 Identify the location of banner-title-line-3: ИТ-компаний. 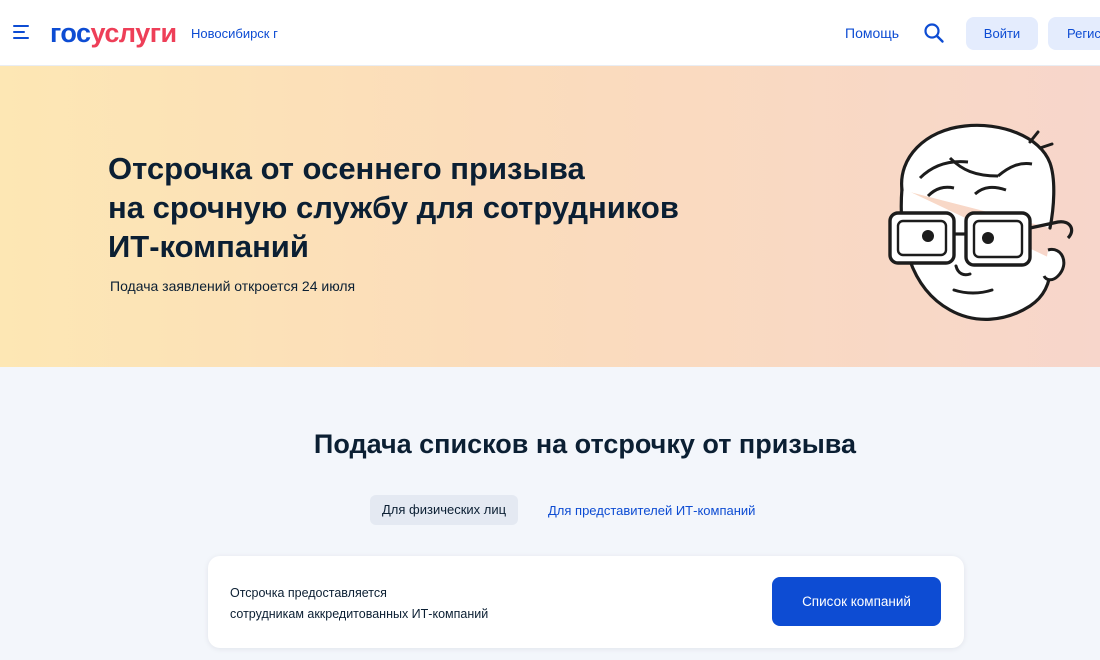
(208, 246).